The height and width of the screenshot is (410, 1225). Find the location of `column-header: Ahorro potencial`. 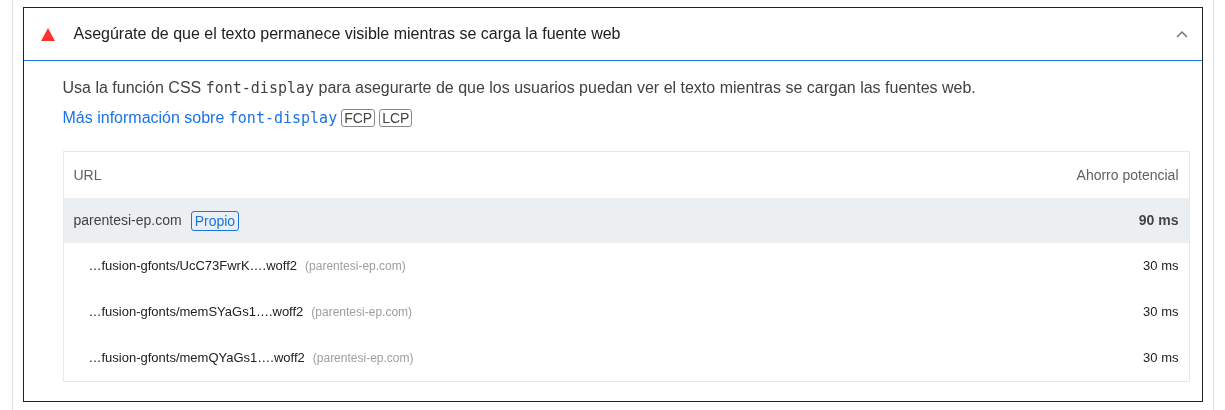

column-header: Ahorro potencial is located at coordinates (1127, 175).